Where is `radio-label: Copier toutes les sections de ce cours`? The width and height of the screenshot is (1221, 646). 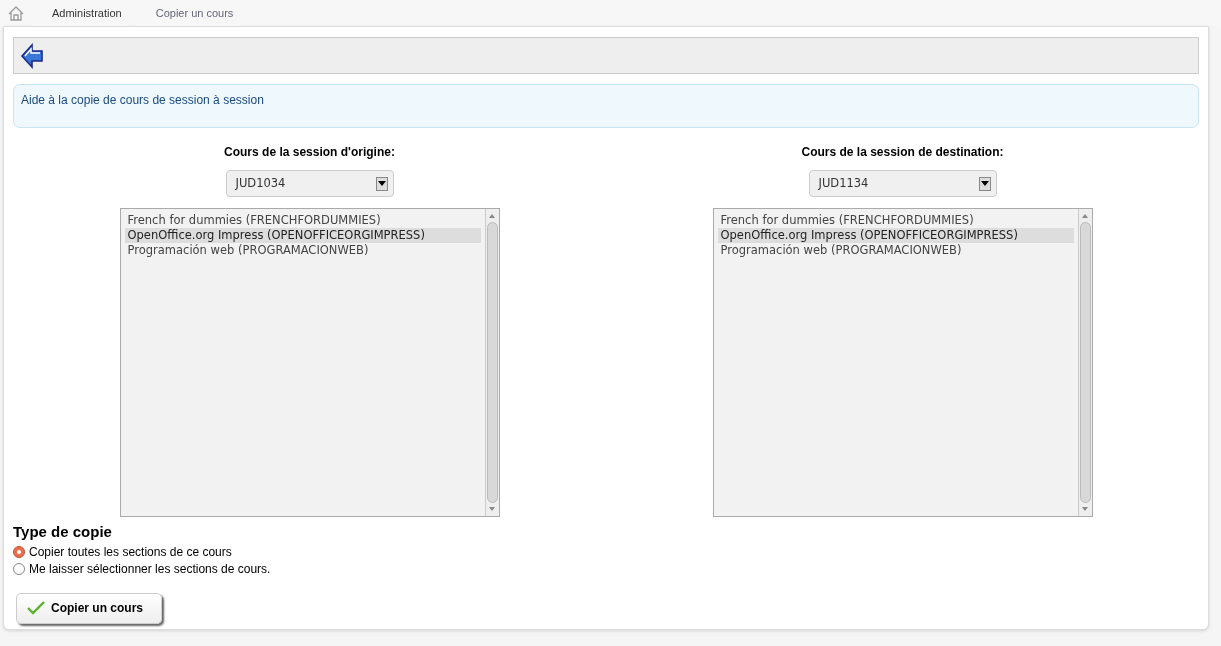 radio-label: Copier toutes les sections de ce cours is located at coordinates (130, 552).